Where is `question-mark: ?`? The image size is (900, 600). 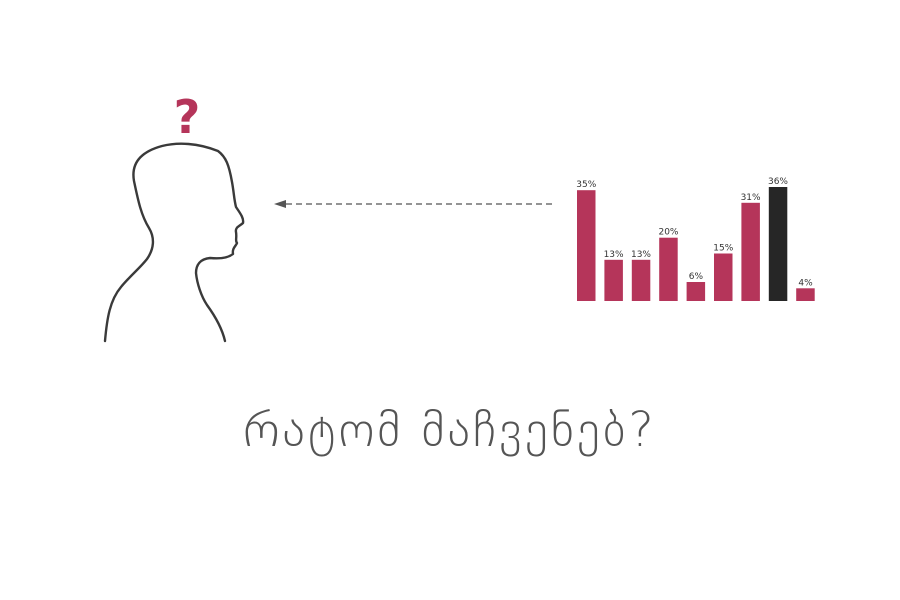 question-mark: ? is located at coordinates (187, 117).